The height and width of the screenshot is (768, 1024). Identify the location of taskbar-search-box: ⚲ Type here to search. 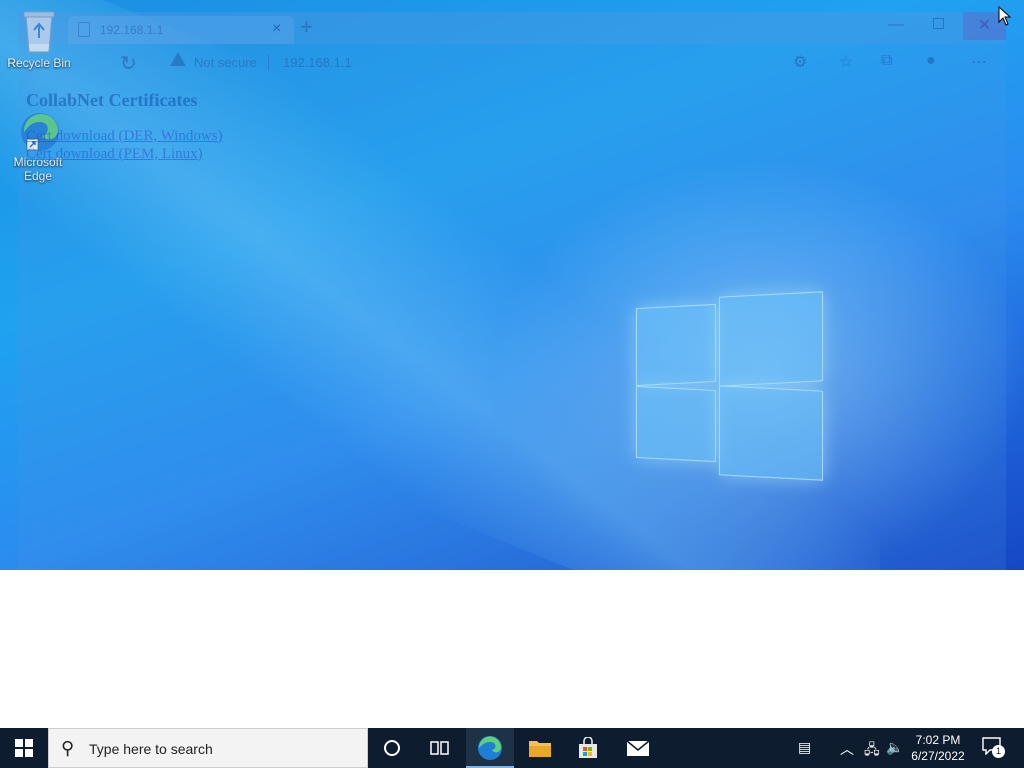
(208, 748).